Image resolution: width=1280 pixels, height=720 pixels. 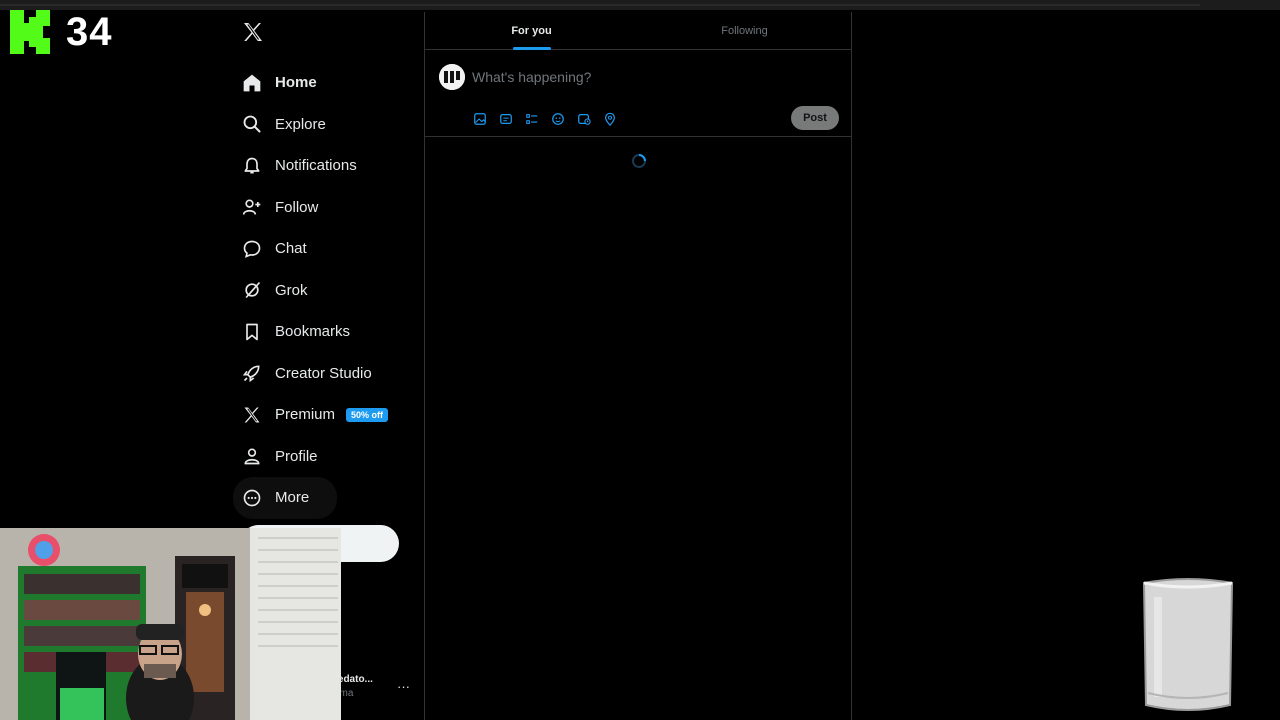 I want to click on nav-item-chat: Chat, so click(x=328, y=249).